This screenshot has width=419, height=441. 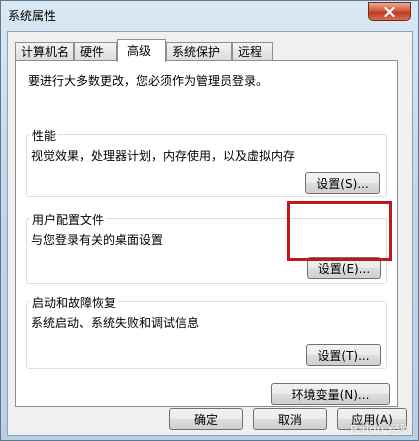 I want to click on performance-description: 视觉效果，处理器计划，内存使用，以及虚拟内存, so click(x=163, y=156).